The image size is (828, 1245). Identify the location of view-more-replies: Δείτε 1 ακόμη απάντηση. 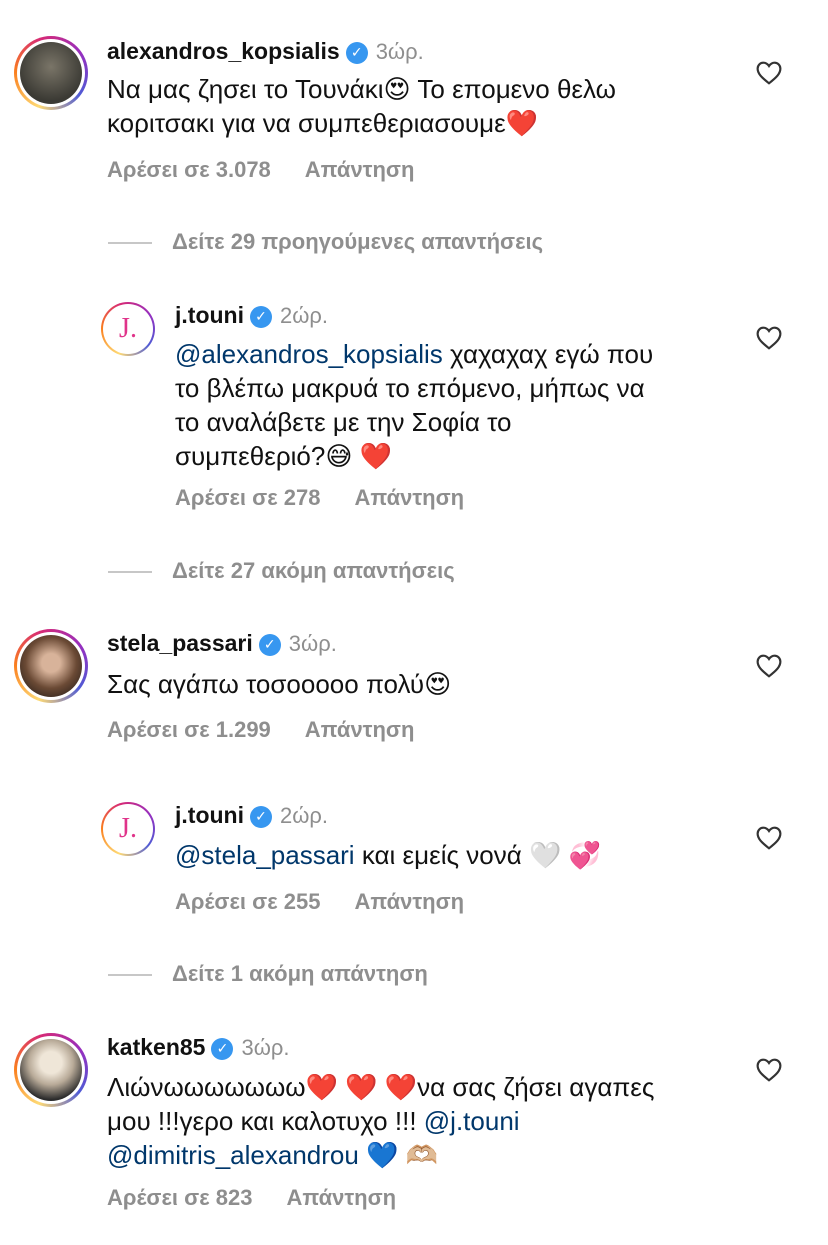
(268, 974).